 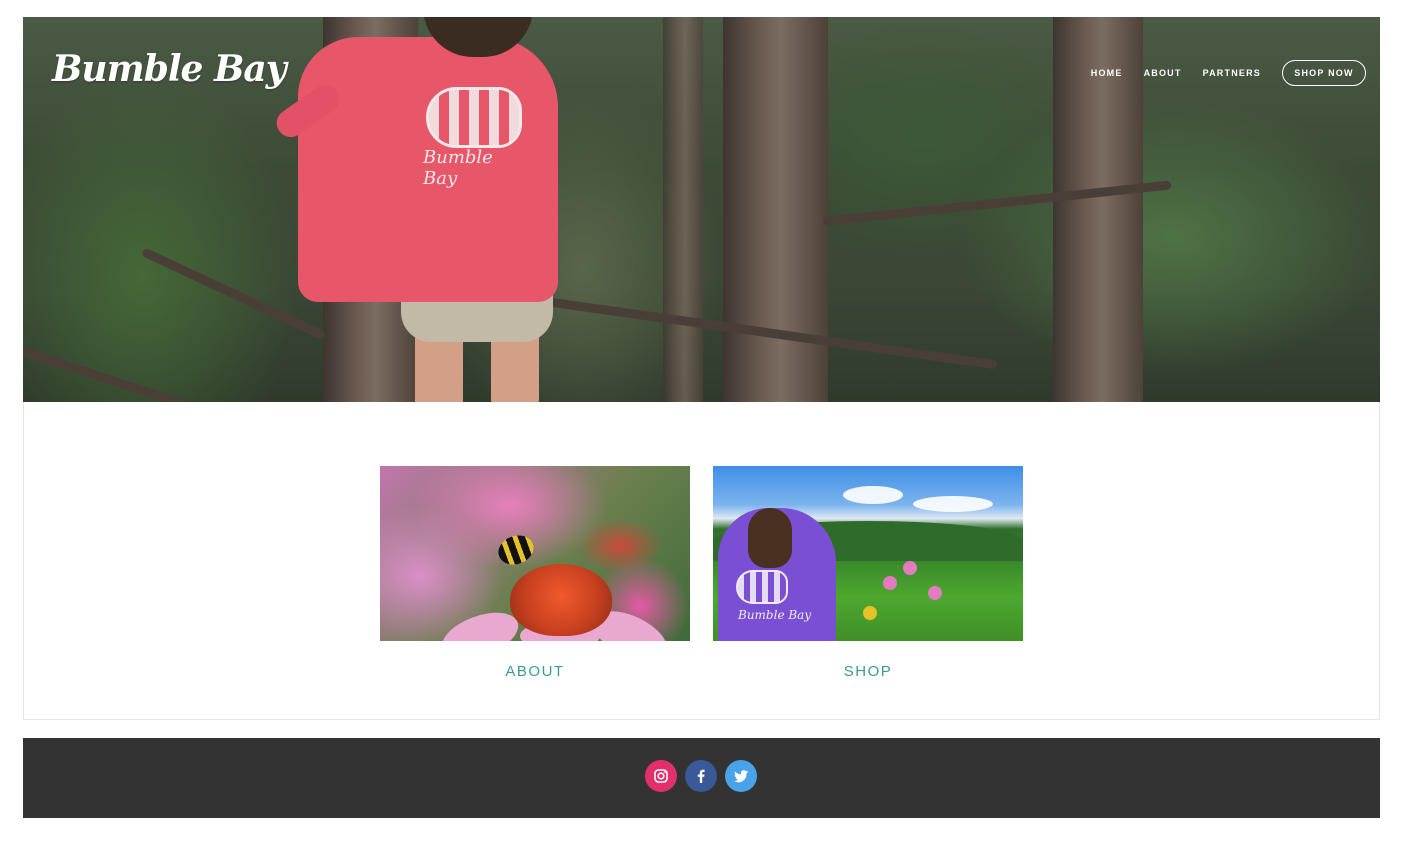 I want to click on shop-image: Bumble Bay, so click(x=868, y=553).